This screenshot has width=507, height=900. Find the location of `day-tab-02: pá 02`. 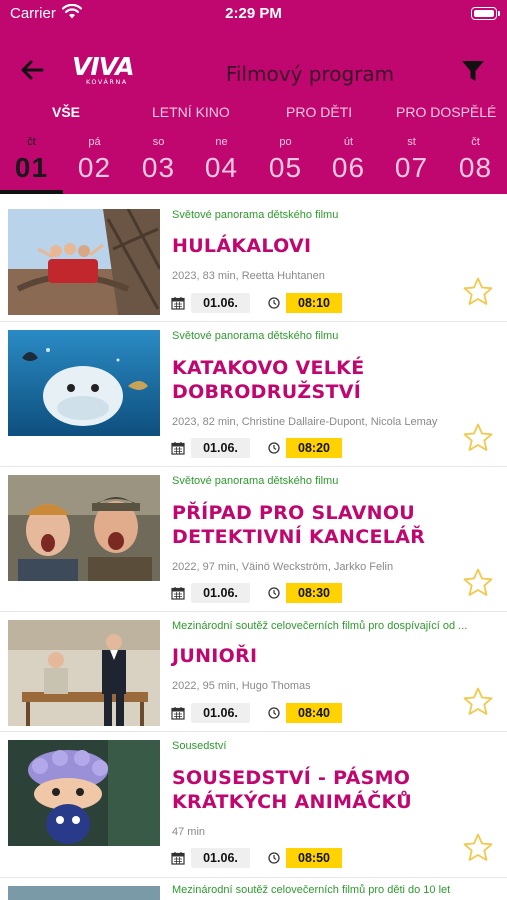

day-tab-02: pá 02 is located at coordinates (94, 165).